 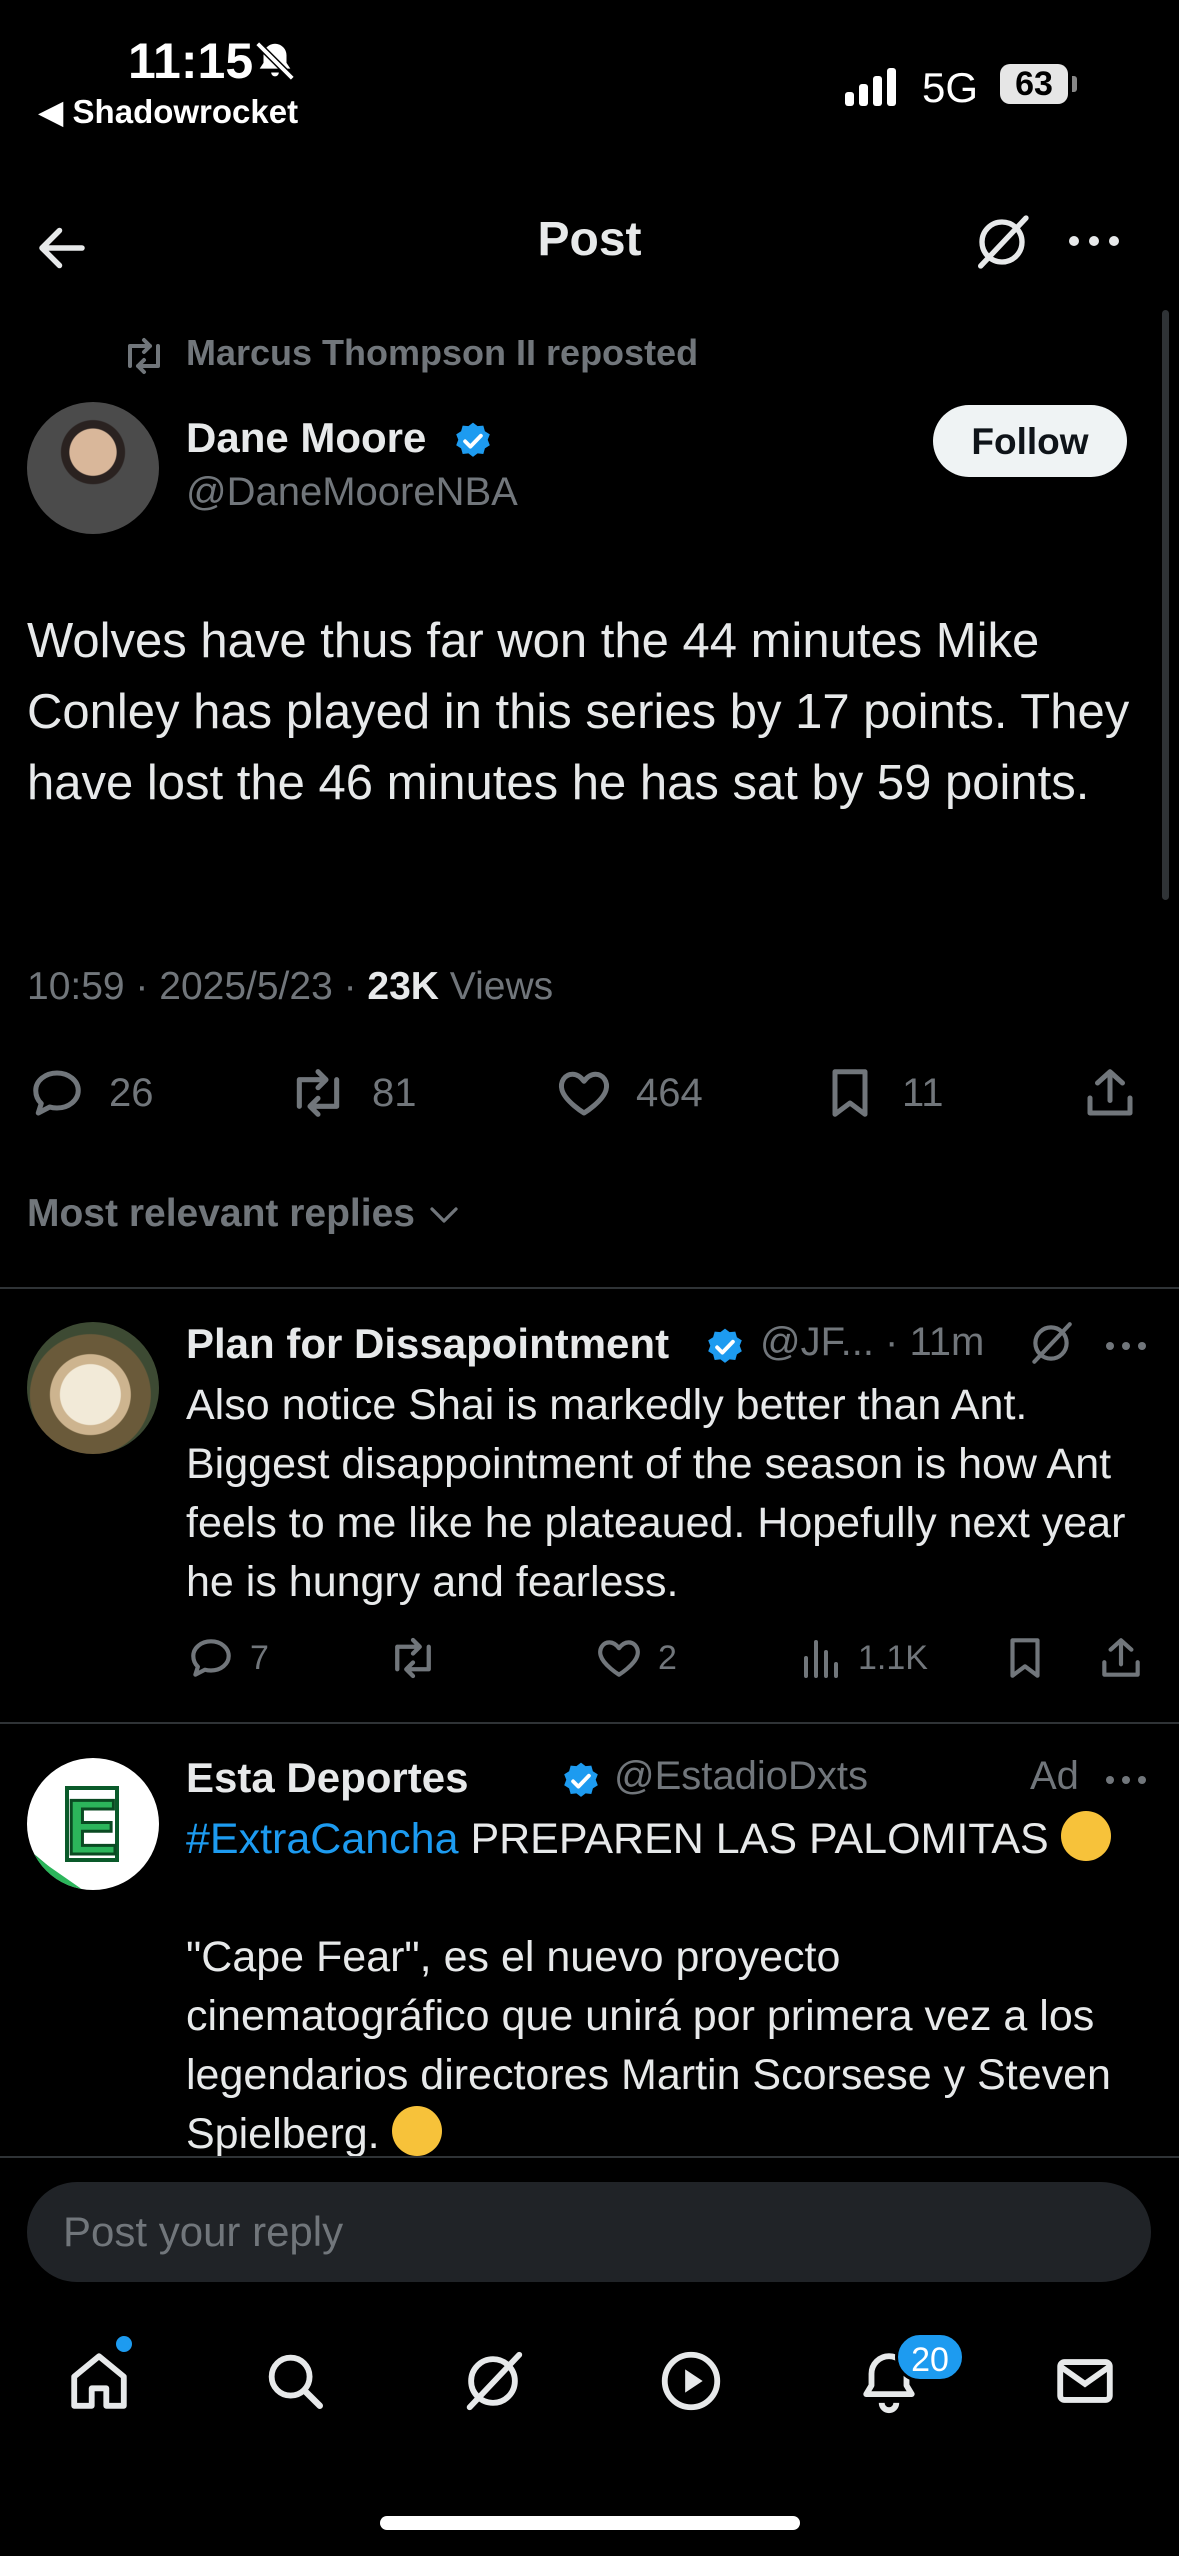 What do you see at coordinates (322, 1839) in the screenshot?
I see `hashtag-link: #ExtraCancha` at bounding box center [322, 1839].